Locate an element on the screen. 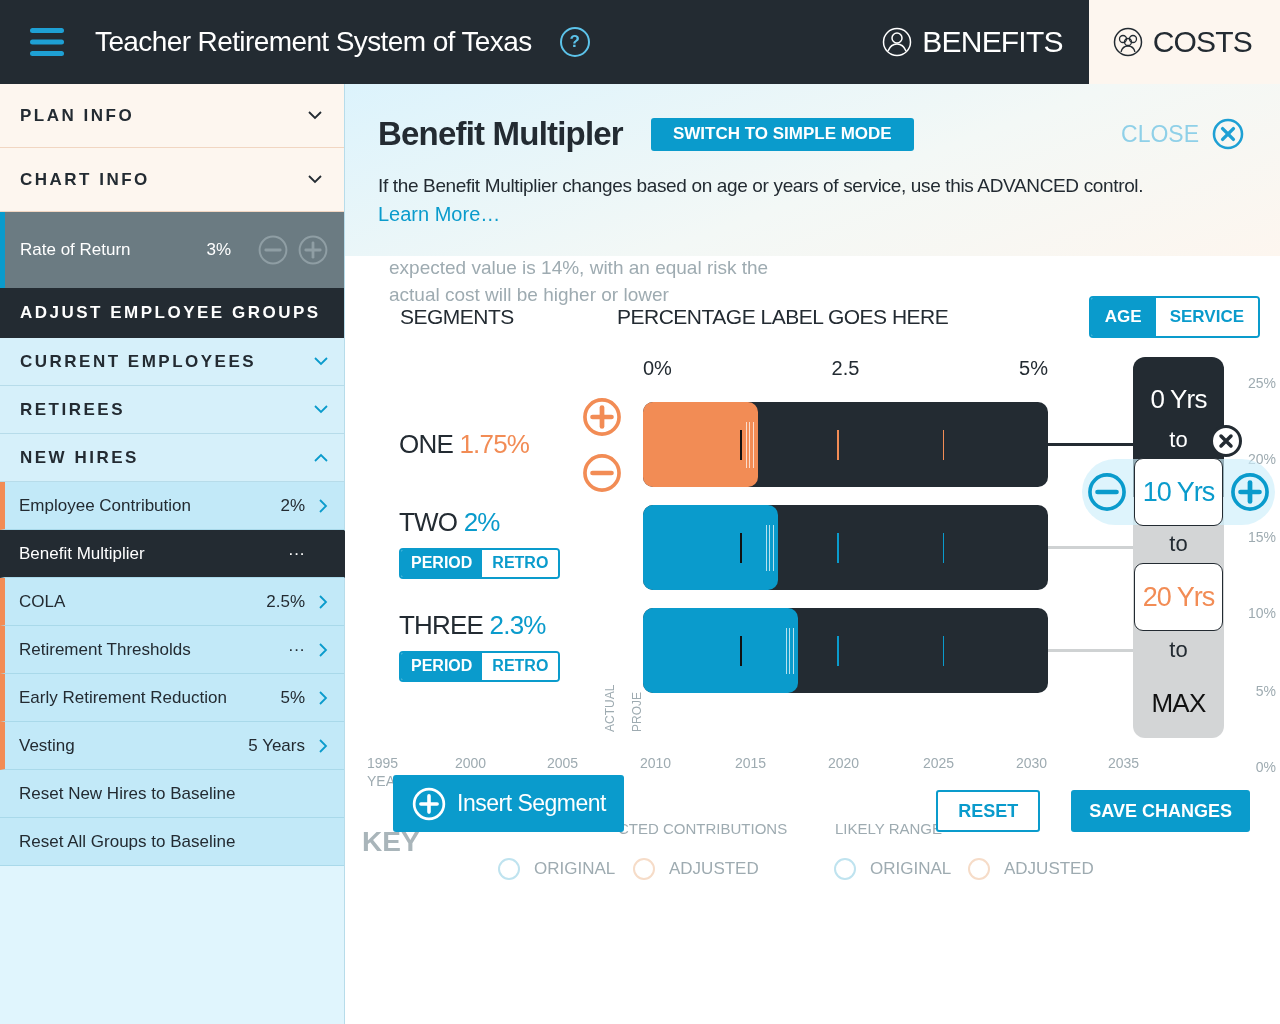 This screenshot has width=1280, height=1024. y-tick-label: 15% is located at coordinates (1261, 537).